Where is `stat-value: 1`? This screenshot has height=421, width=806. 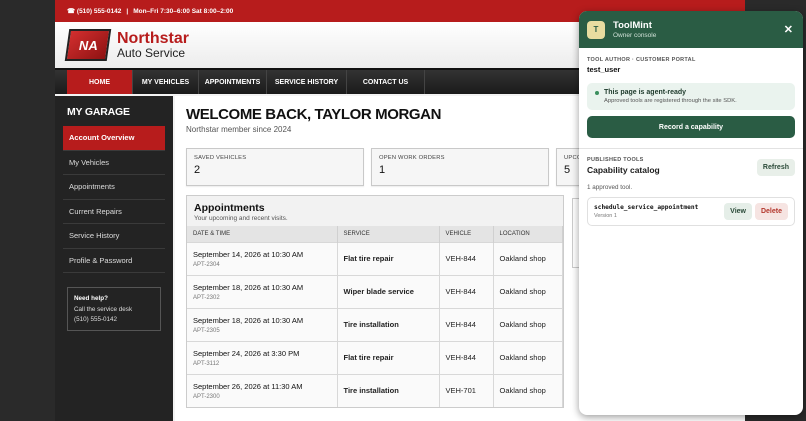 stat-value: 1 is located at coordinates (382, 170).